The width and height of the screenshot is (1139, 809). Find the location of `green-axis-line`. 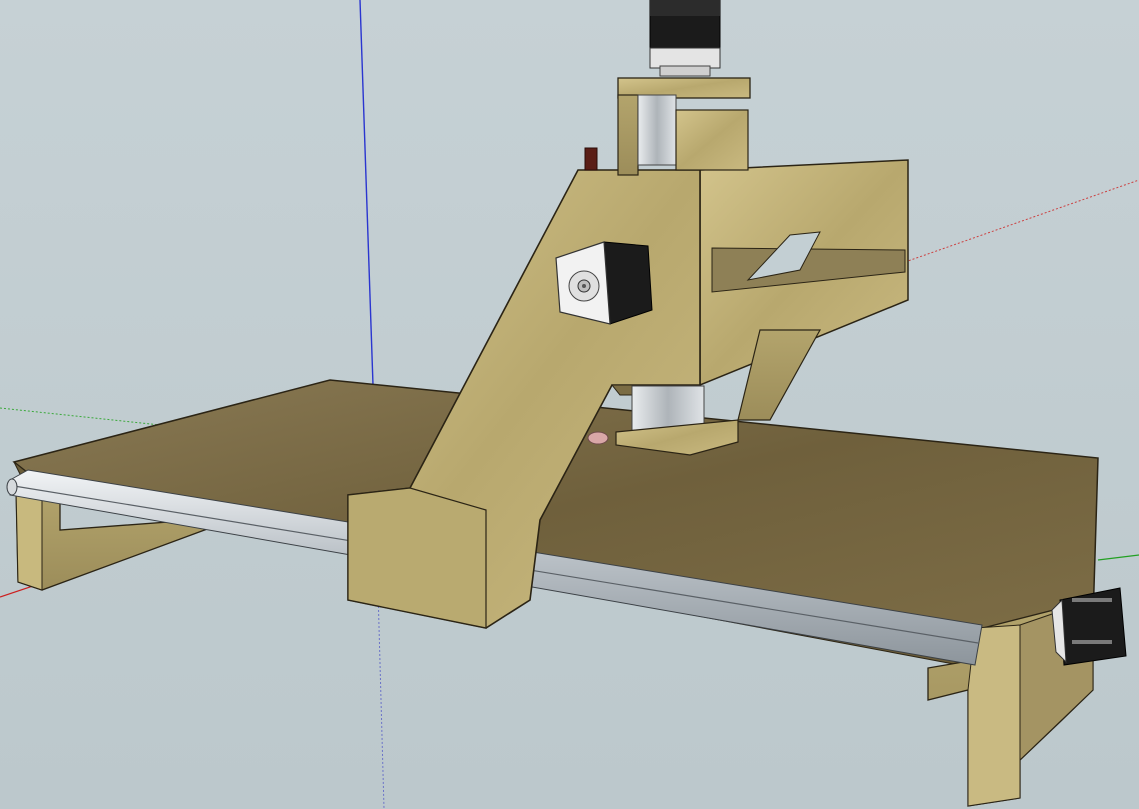

green-axis-line is located at coordinates (1118, 557).